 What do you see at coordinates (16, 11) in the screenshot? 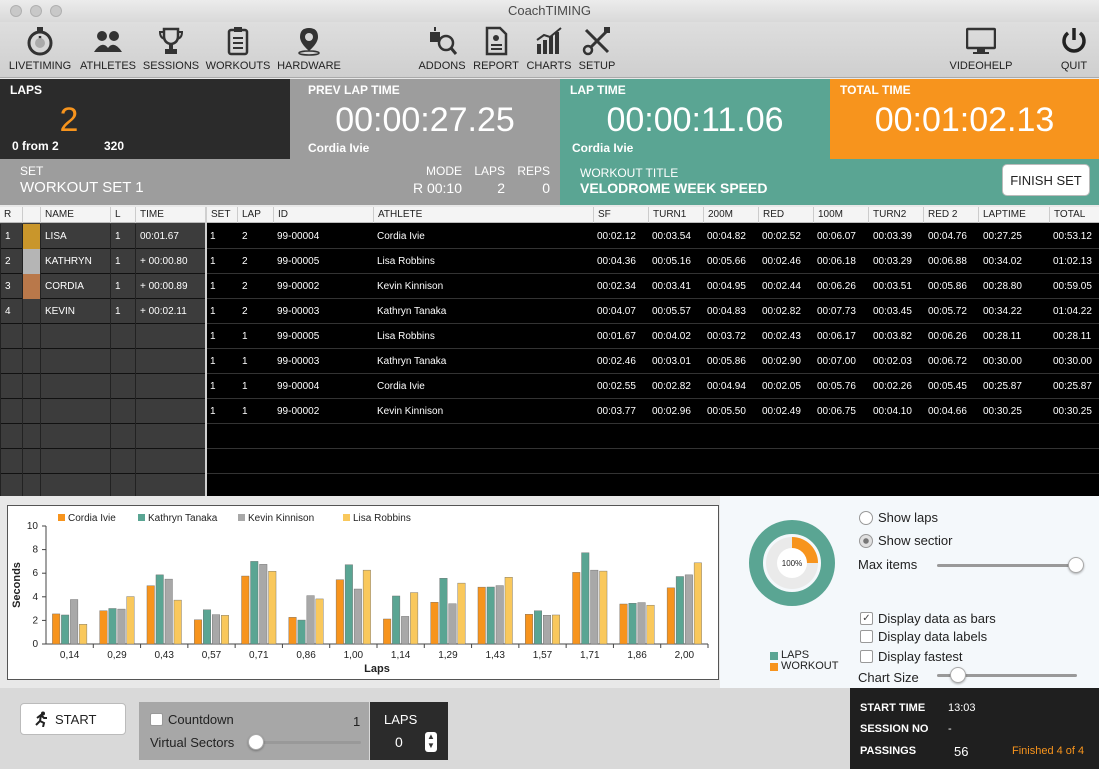
I see `close-window-button` at bounding box center [16, 11].